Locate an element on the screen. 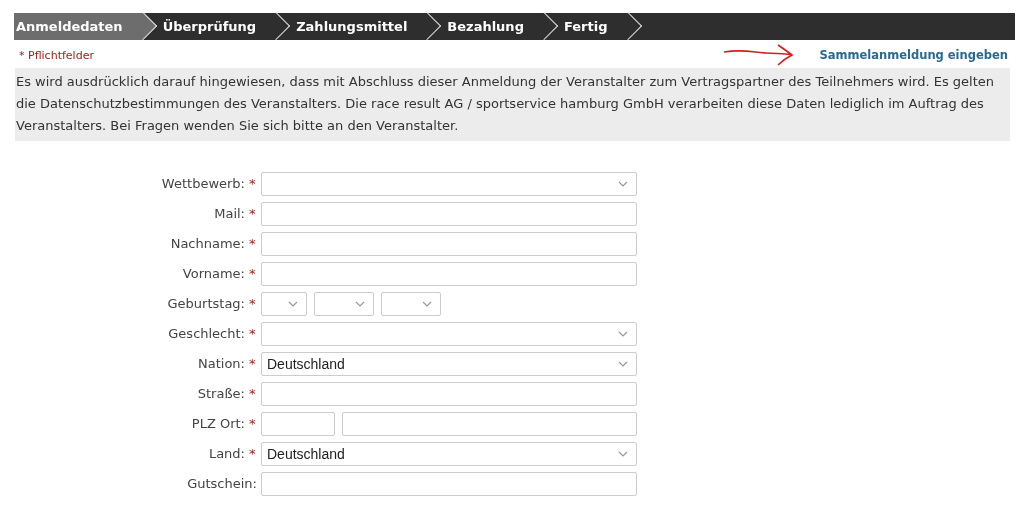  field-label: Land: is located at coordinates (226, 453).